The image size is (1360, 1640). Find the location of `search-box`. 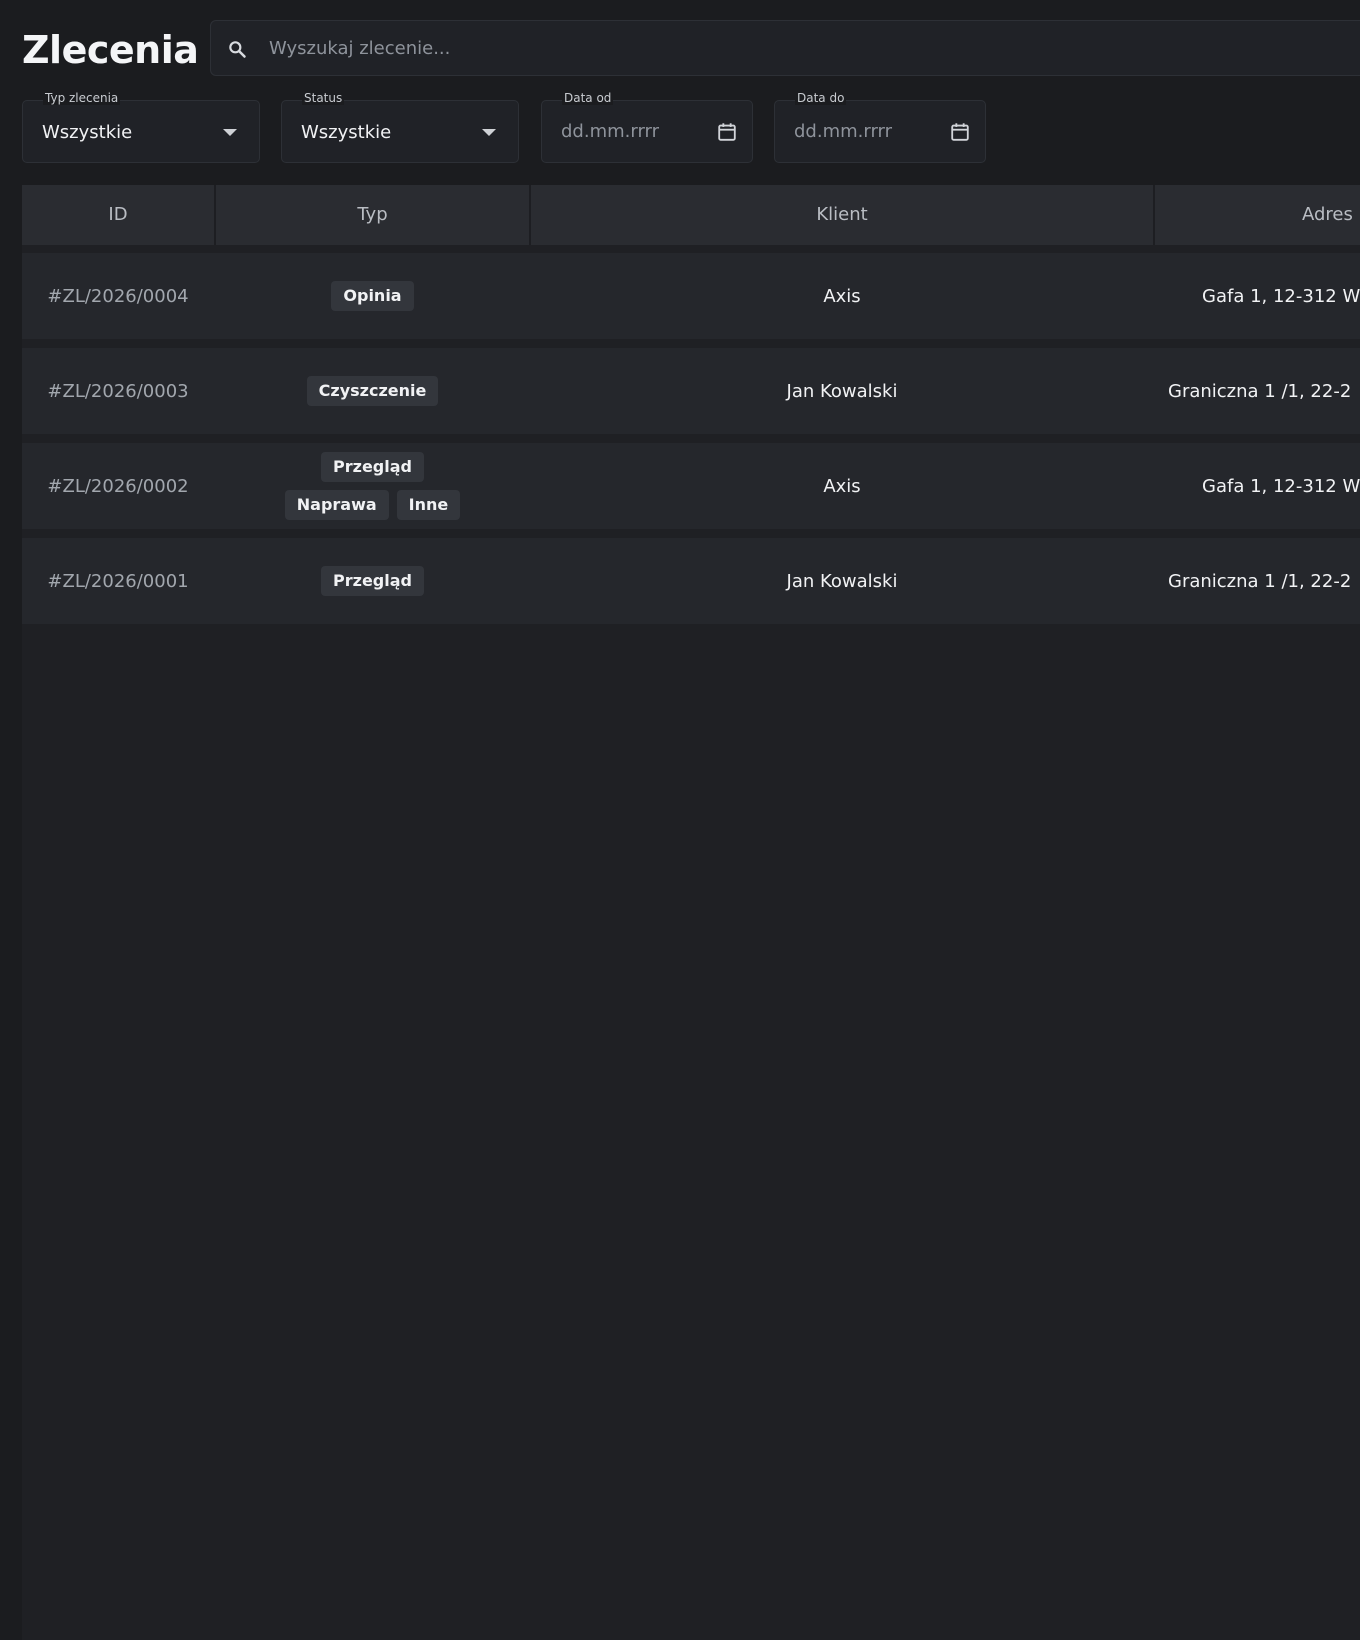

search-box is located at coordinates (785, 48).